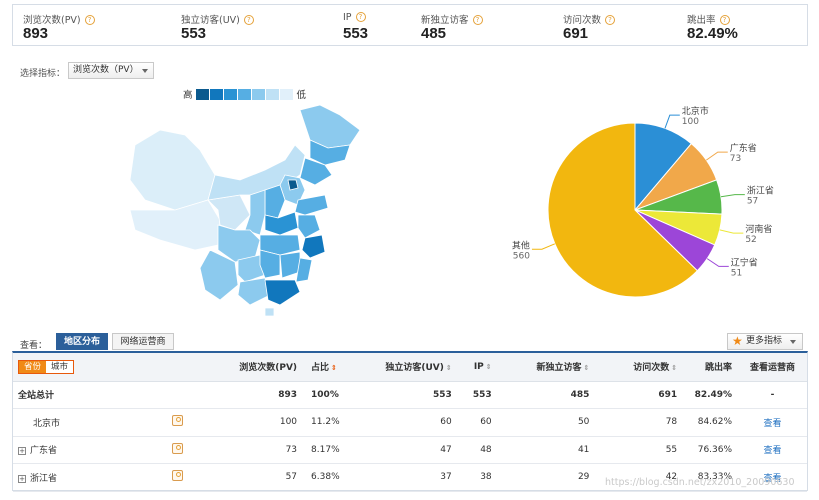  Describe the element at coordinates (235, 210) in the screenshot. I see `china-map` at that location.